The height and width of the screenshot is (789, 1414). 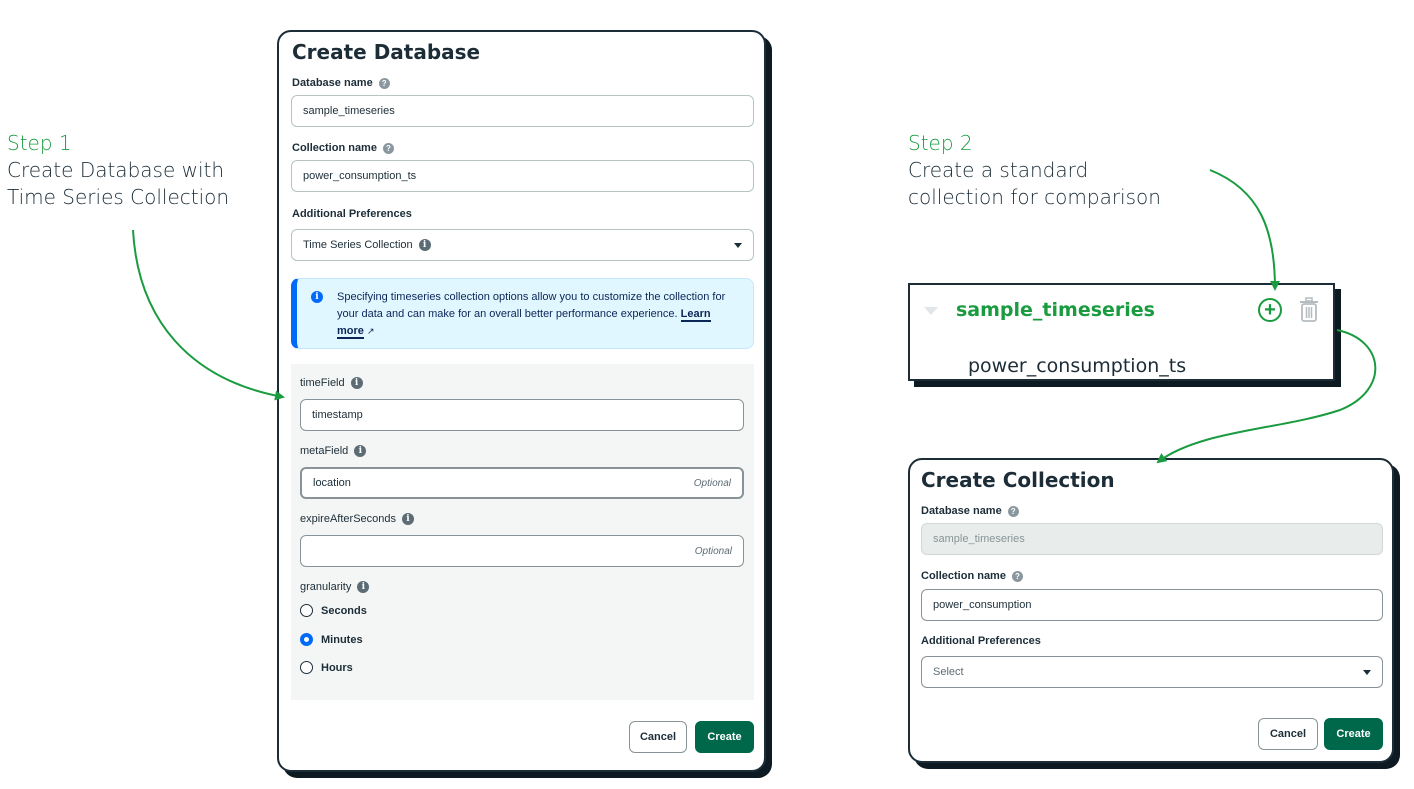 What do you see at coordinates (1244, 230) in the screenshot?
I see `arrow-step2` at bounding box center [1244, 230].